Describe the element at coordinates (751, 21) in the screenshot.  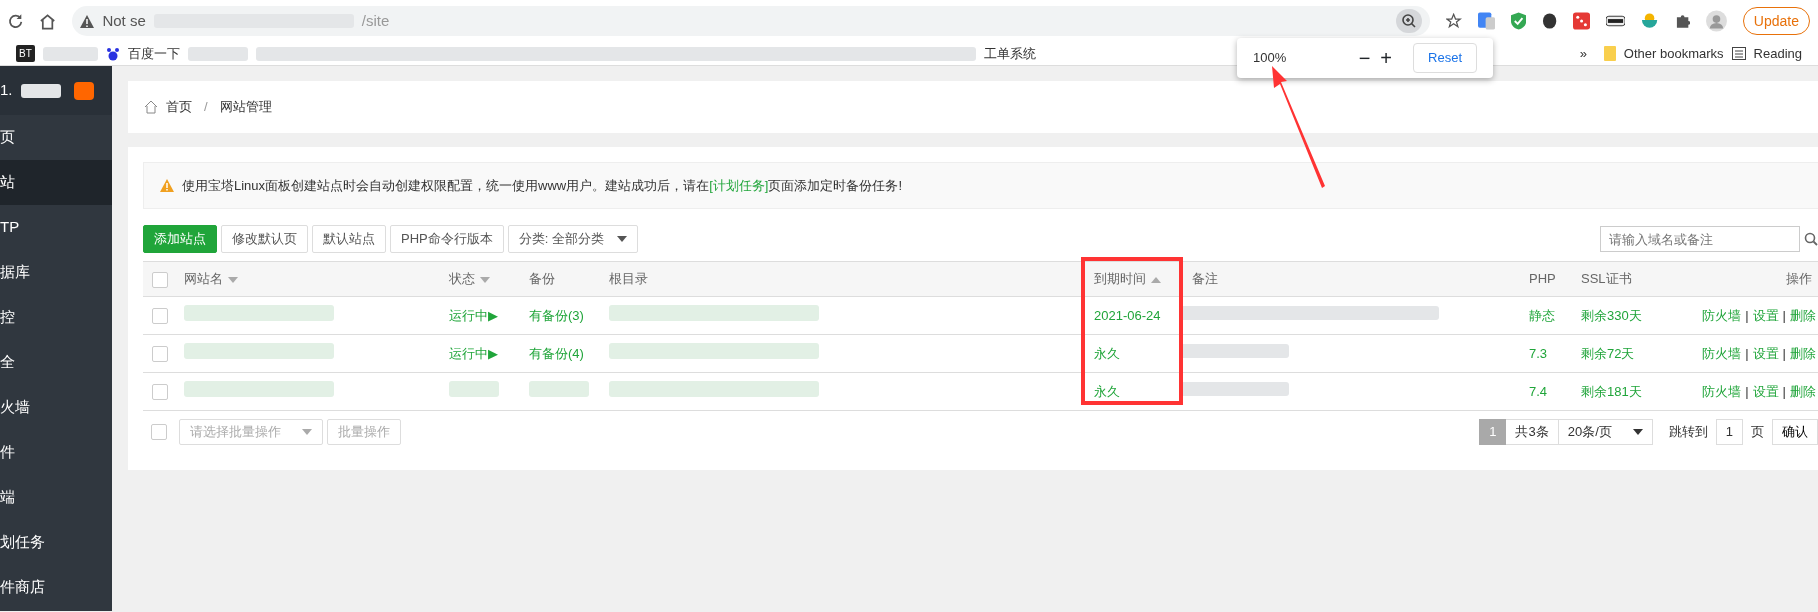
I see `address-bar: Not se /site` at that location.